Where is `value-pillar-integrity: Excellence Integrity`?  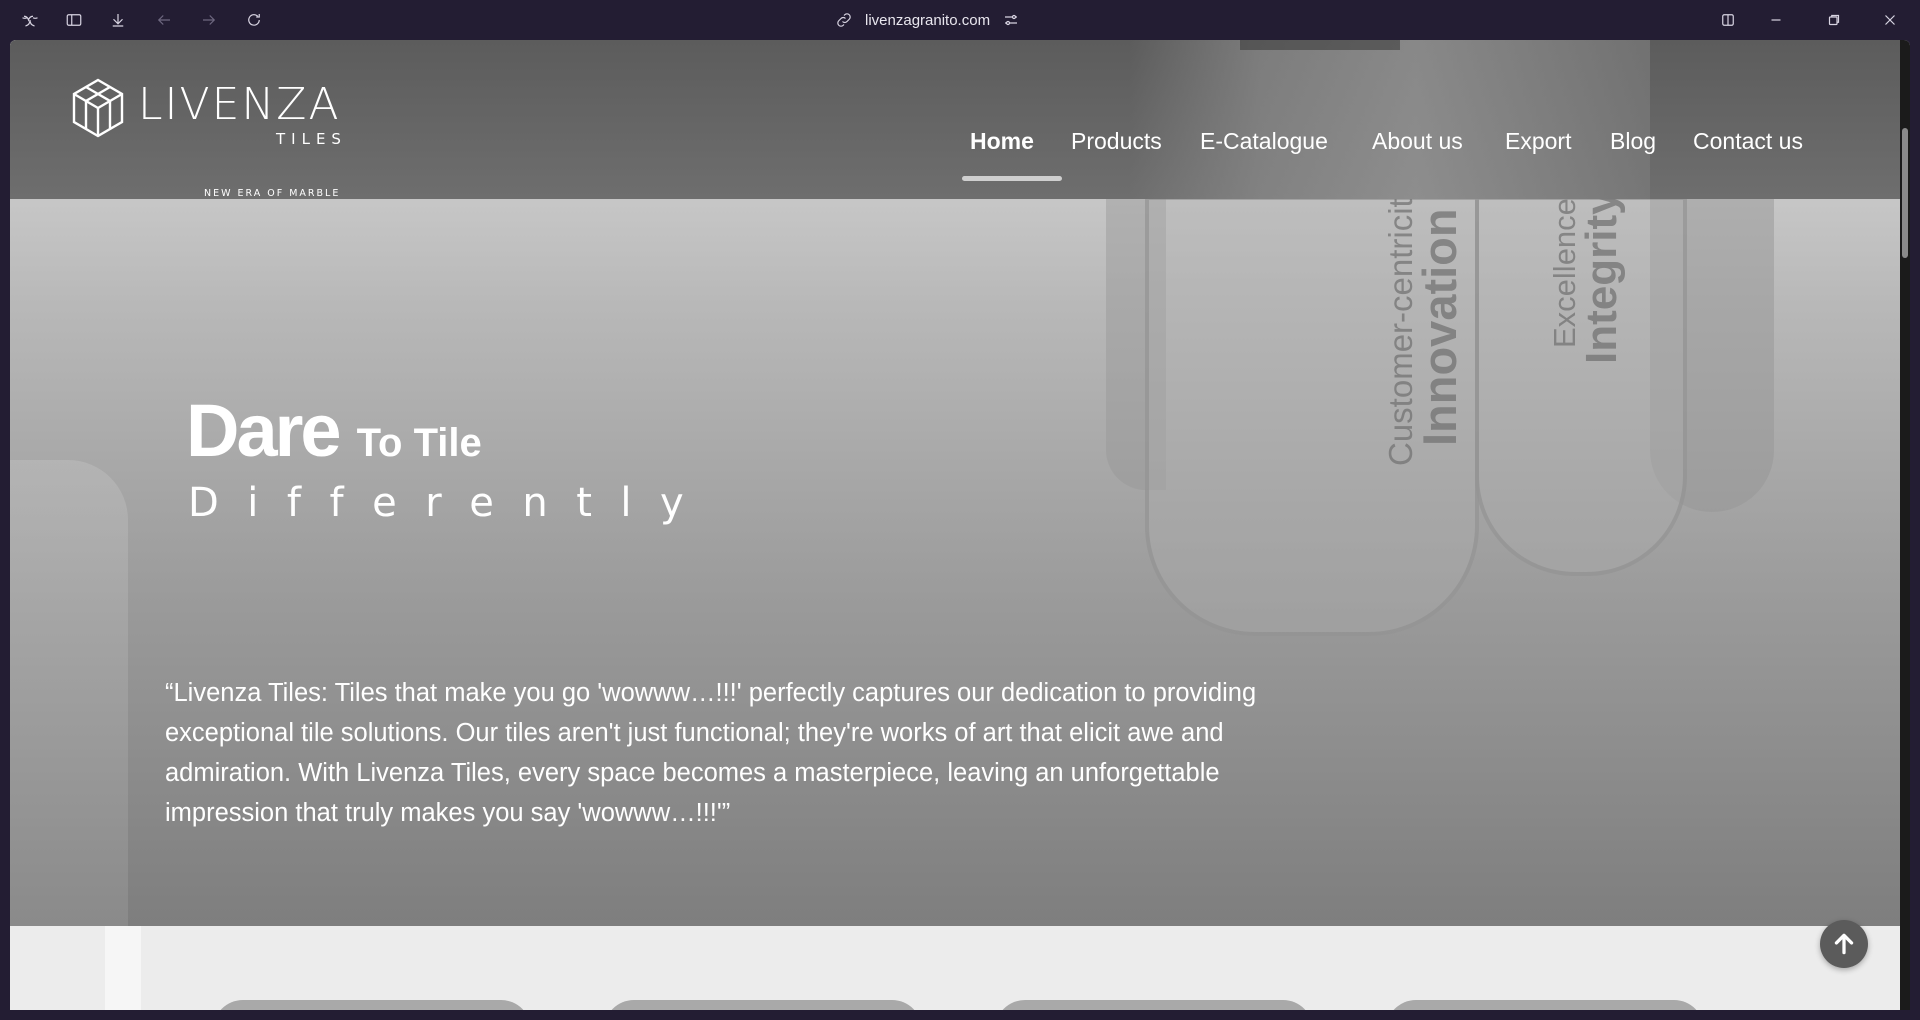 value-pillar-integrity: Excellence Integrity is located at coordinates (1581, 383).